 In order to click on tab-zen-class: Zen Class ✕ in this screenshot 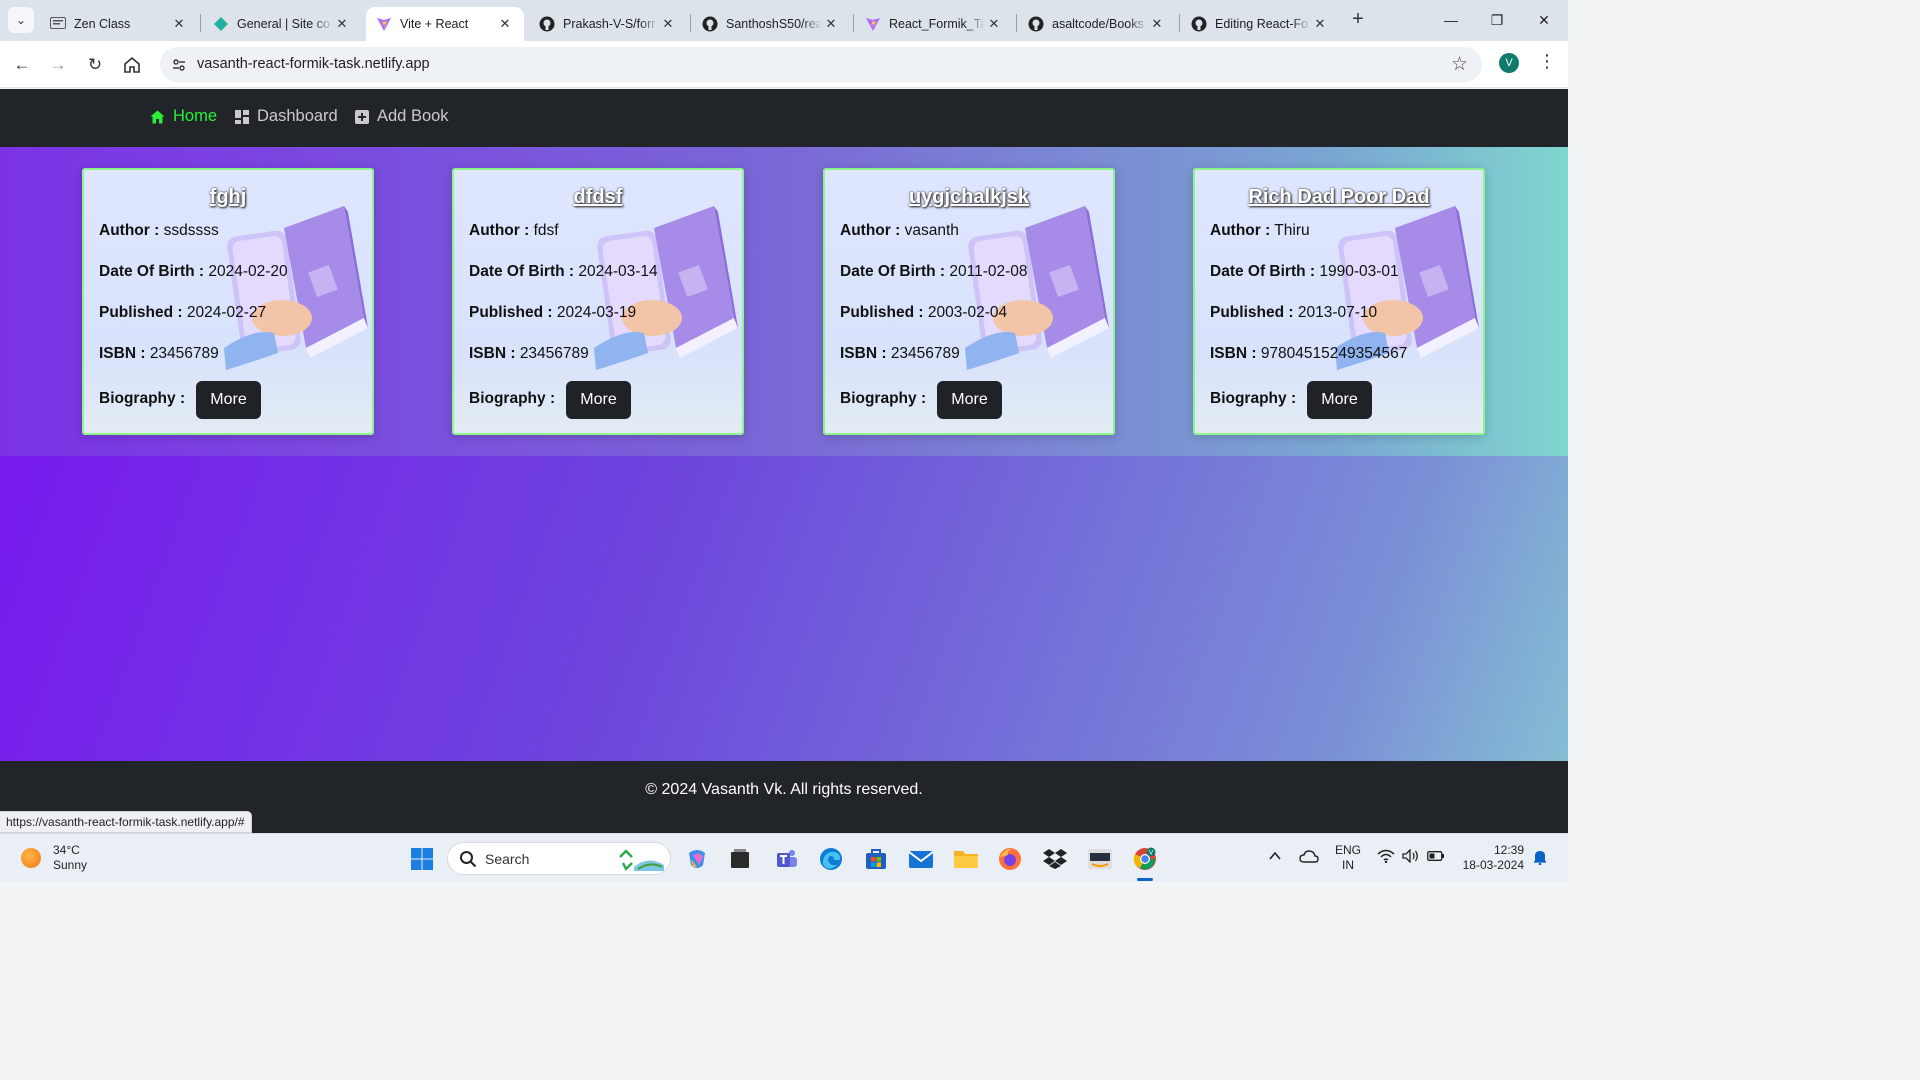, I will do `click(119, 24)`.